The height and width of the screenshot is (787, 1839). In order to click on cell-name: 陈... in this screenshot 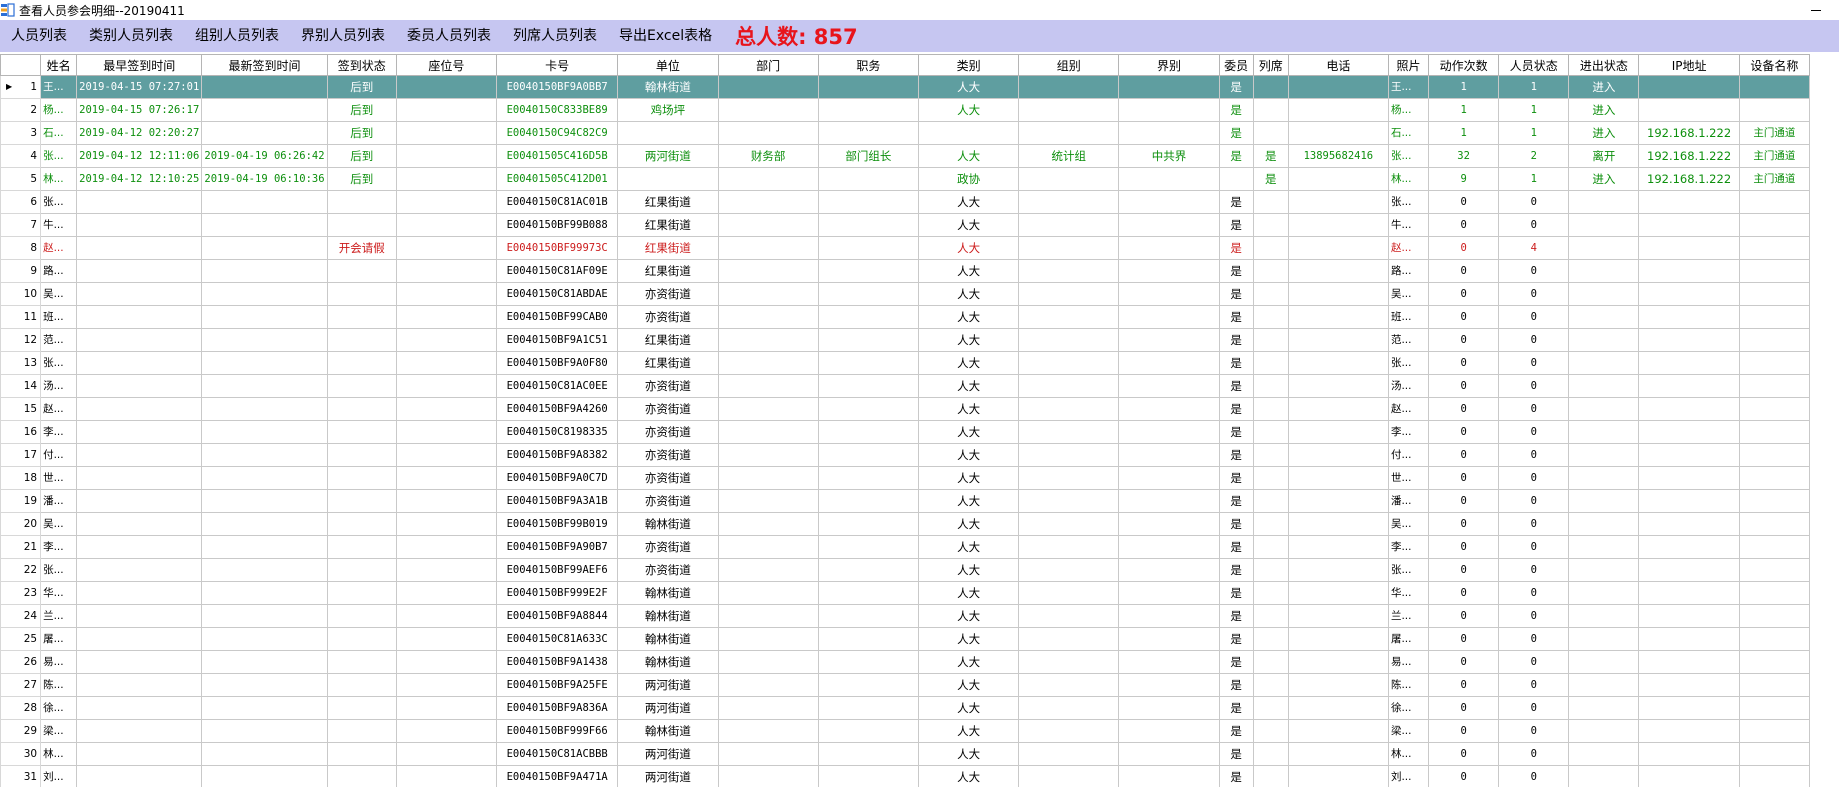, I will do `click(59, 685)`.